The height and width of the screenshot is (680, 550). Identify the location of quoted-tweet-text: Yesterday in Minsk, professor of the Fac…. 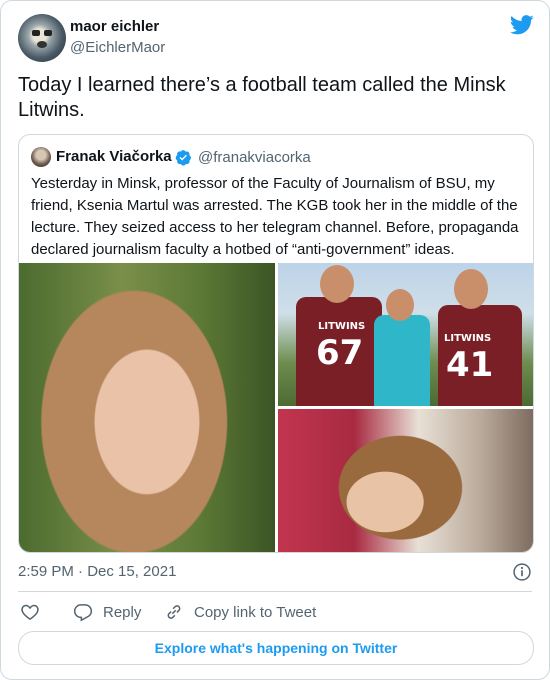
(275, 216).